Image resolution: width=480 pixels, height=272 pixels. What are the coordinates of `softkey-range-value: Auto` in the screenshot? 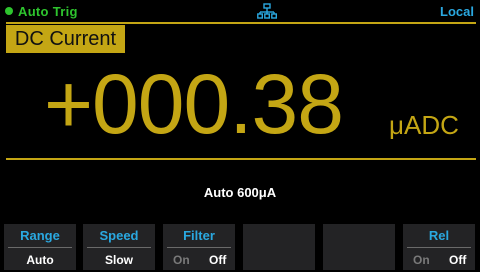 It's located at (40, 260).